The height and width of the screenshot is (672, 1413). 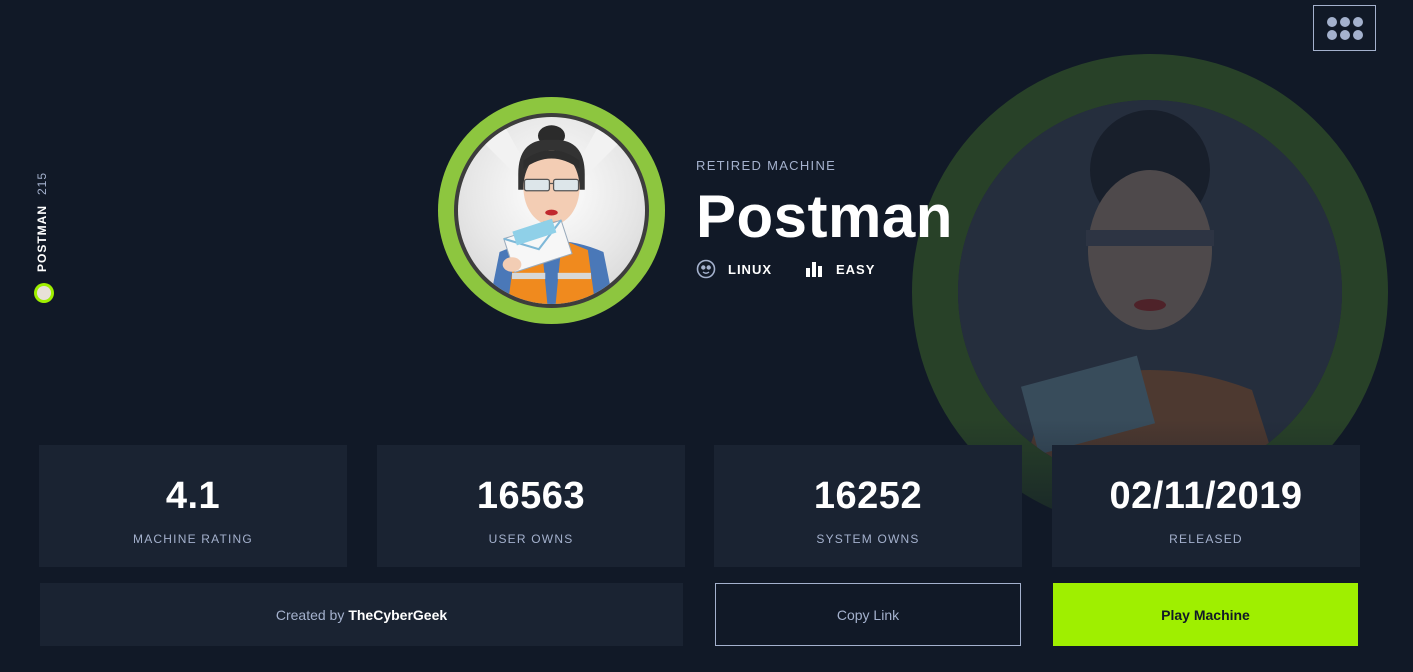 I want to click on machine-info: RETIRED MACHINE Postman LINUX EASY, so click(x=824, y=218).